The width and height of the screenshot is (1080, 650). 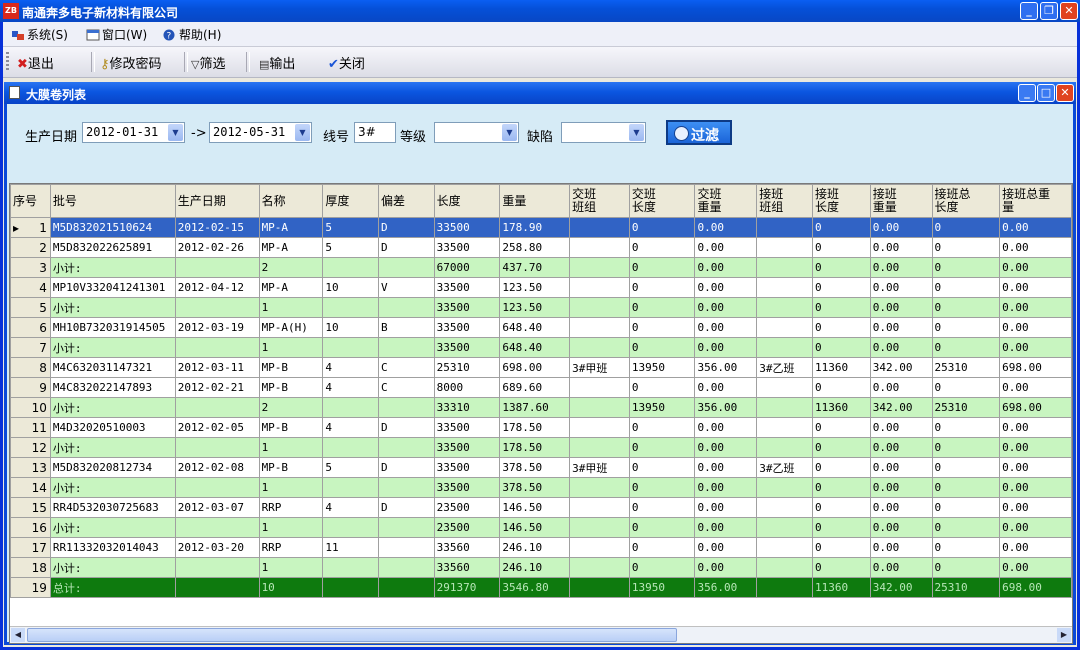 I want to click on table-cell: 13950, so click(x=662, y=407).